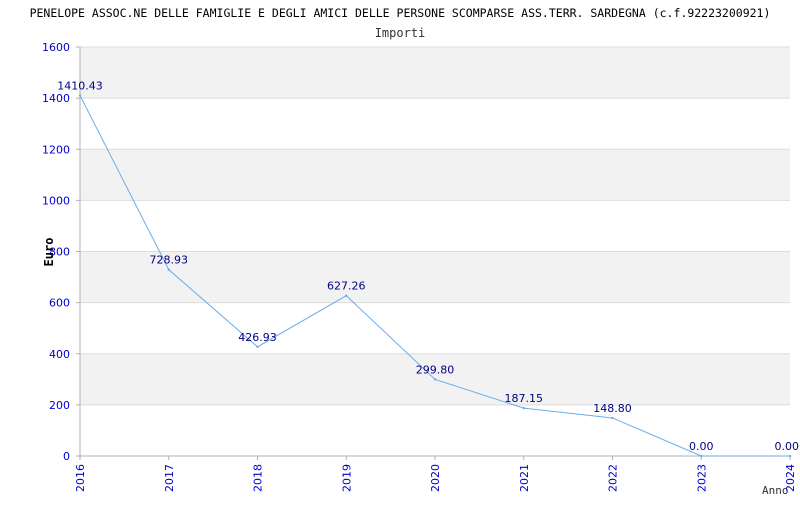  Describe the element at coordinates (701, 478) in the screenshot. I see `x-tick-label: 2023` at that location.